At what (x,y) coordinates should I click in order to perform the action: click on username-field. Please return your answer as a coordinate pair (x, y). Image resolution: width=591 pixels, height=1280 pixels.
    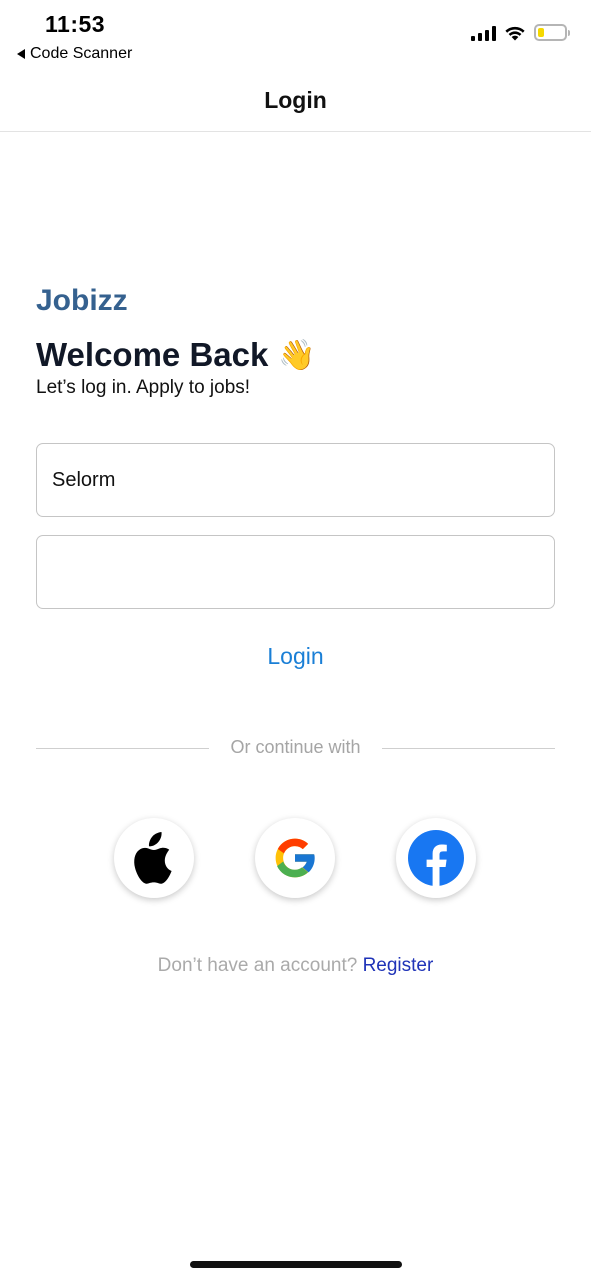
    Looking at the image, I should click on (295, 480).